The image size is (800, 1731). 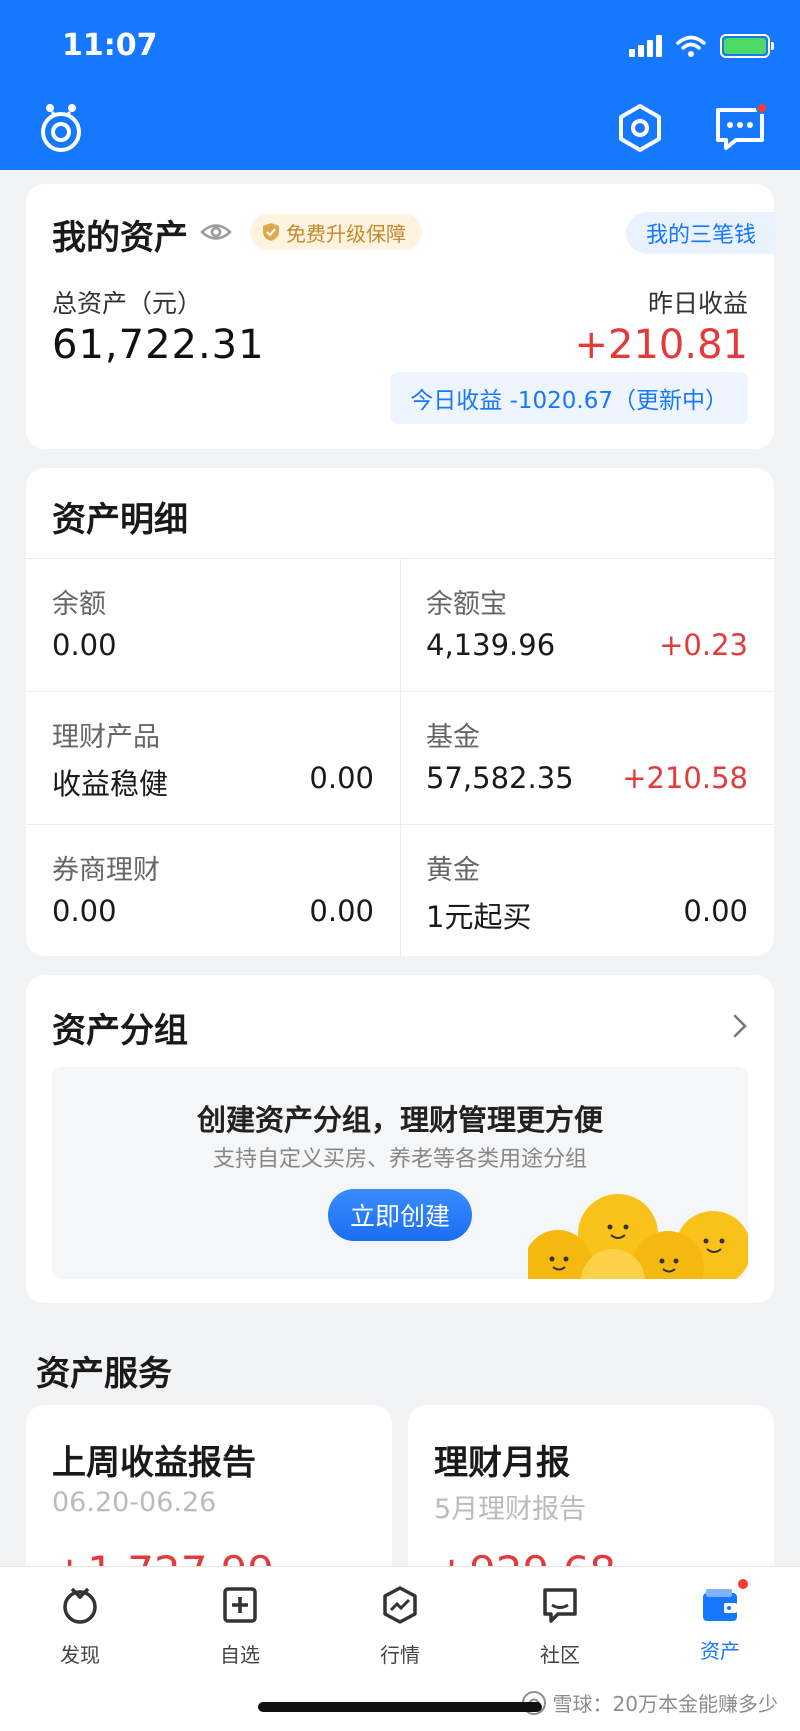 What do you see at coordinates (453, 737) in the screenshot?
I see `cell-name: 基金` at bounding box center [453, 737].